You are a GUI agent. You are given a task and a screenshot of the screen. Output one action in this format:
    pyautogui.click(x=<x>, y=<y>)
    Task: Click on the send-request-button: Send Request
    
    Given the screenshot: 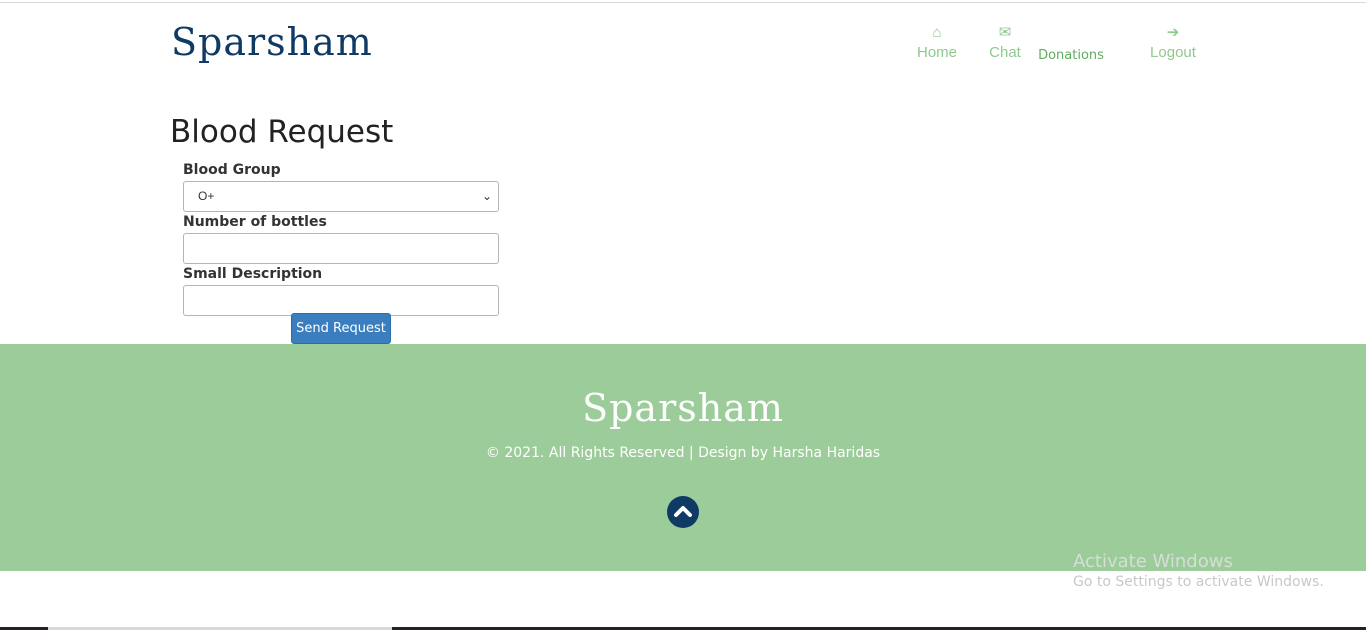 What is the action you would take?
    pyautogui.click(x=341, y=328)
    